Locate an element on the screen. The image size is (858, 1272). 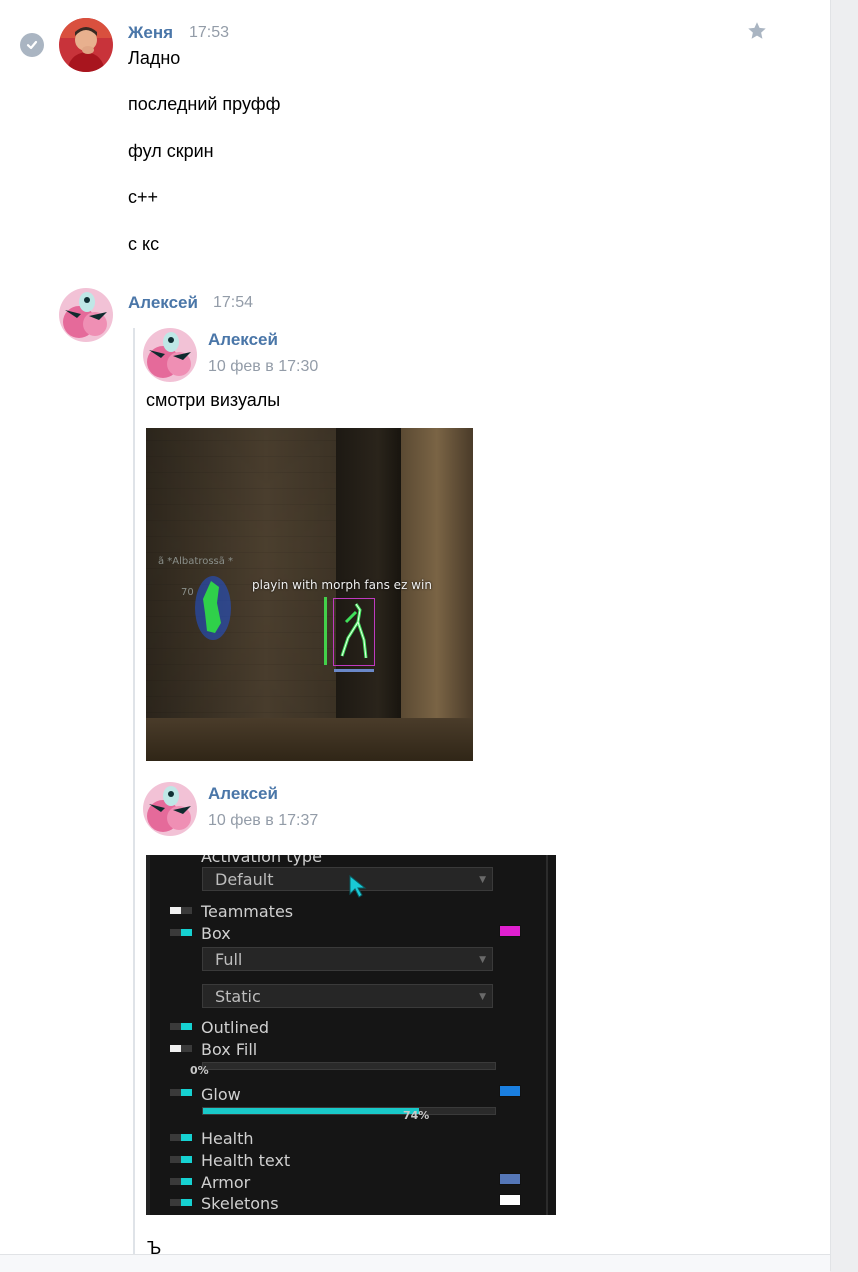
message-time: 17:53 is located at coordinates (209, 33).